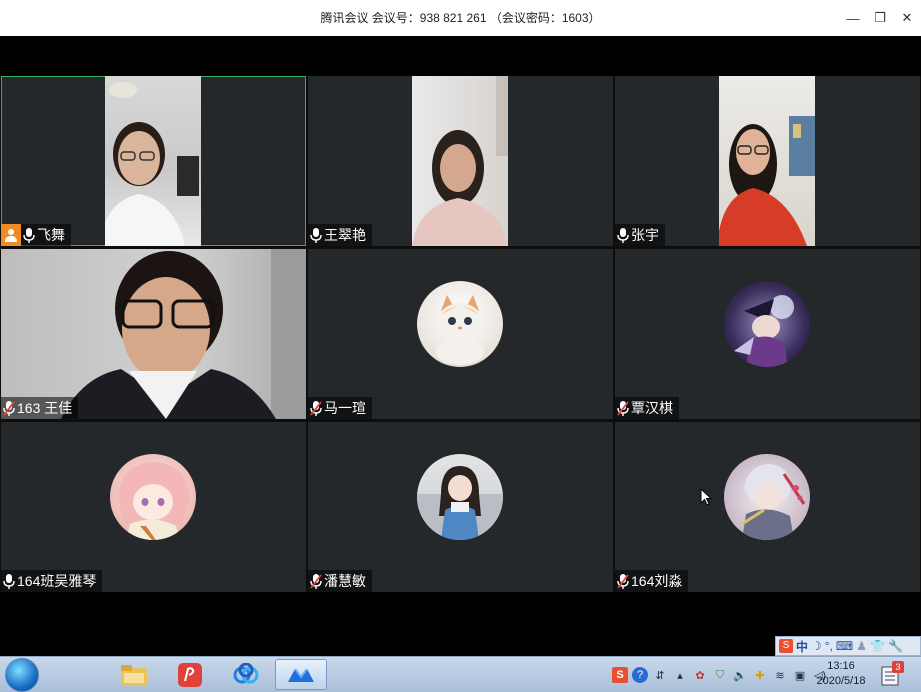  I want to click on help-icon: ?, so click(640, 675).